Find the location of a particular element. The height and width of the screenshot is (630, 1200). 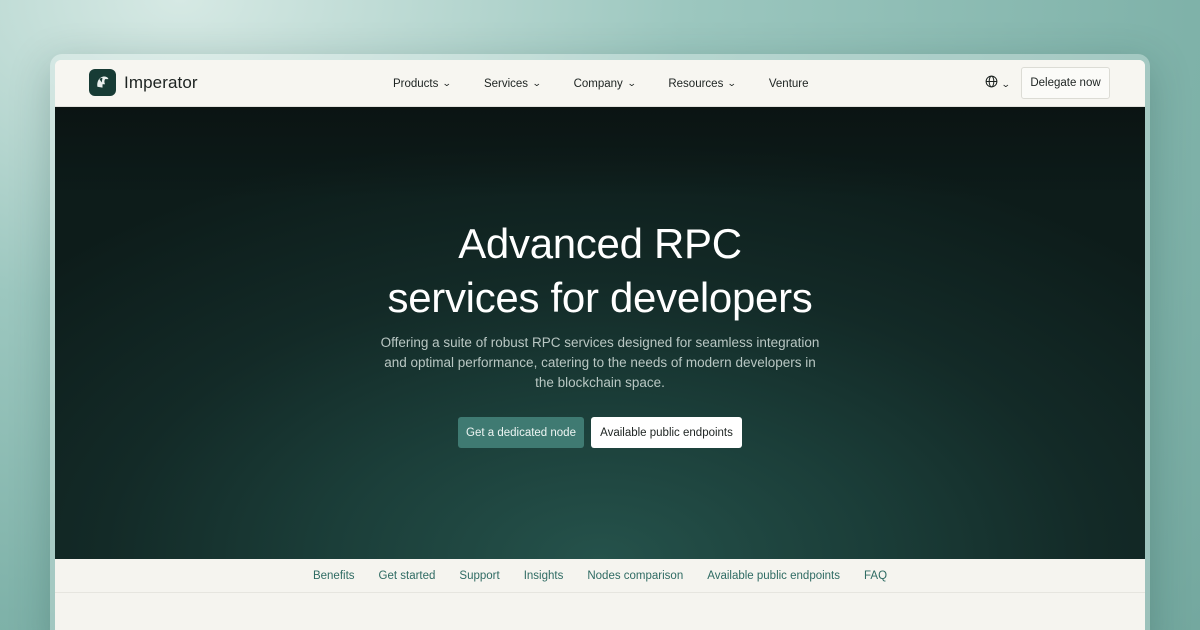

menu-item-label: Venture is located at coordinates (788, 83).